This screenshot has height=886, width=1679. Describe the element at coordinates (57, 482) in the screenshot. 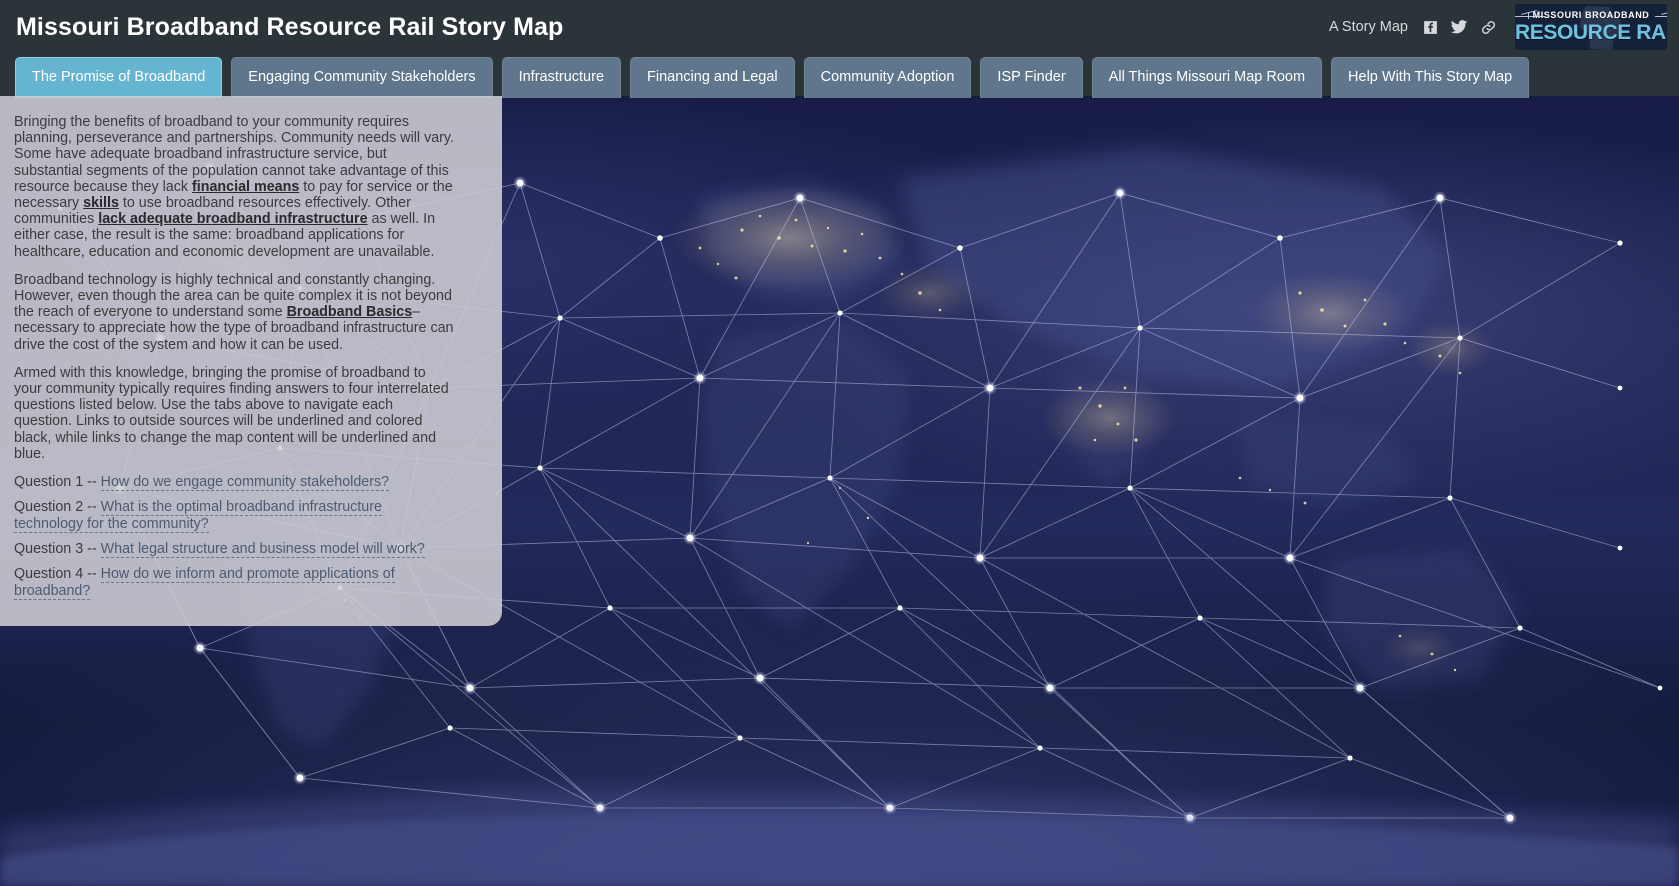

I see `question-1-prefix: Question 1 --` at that location.